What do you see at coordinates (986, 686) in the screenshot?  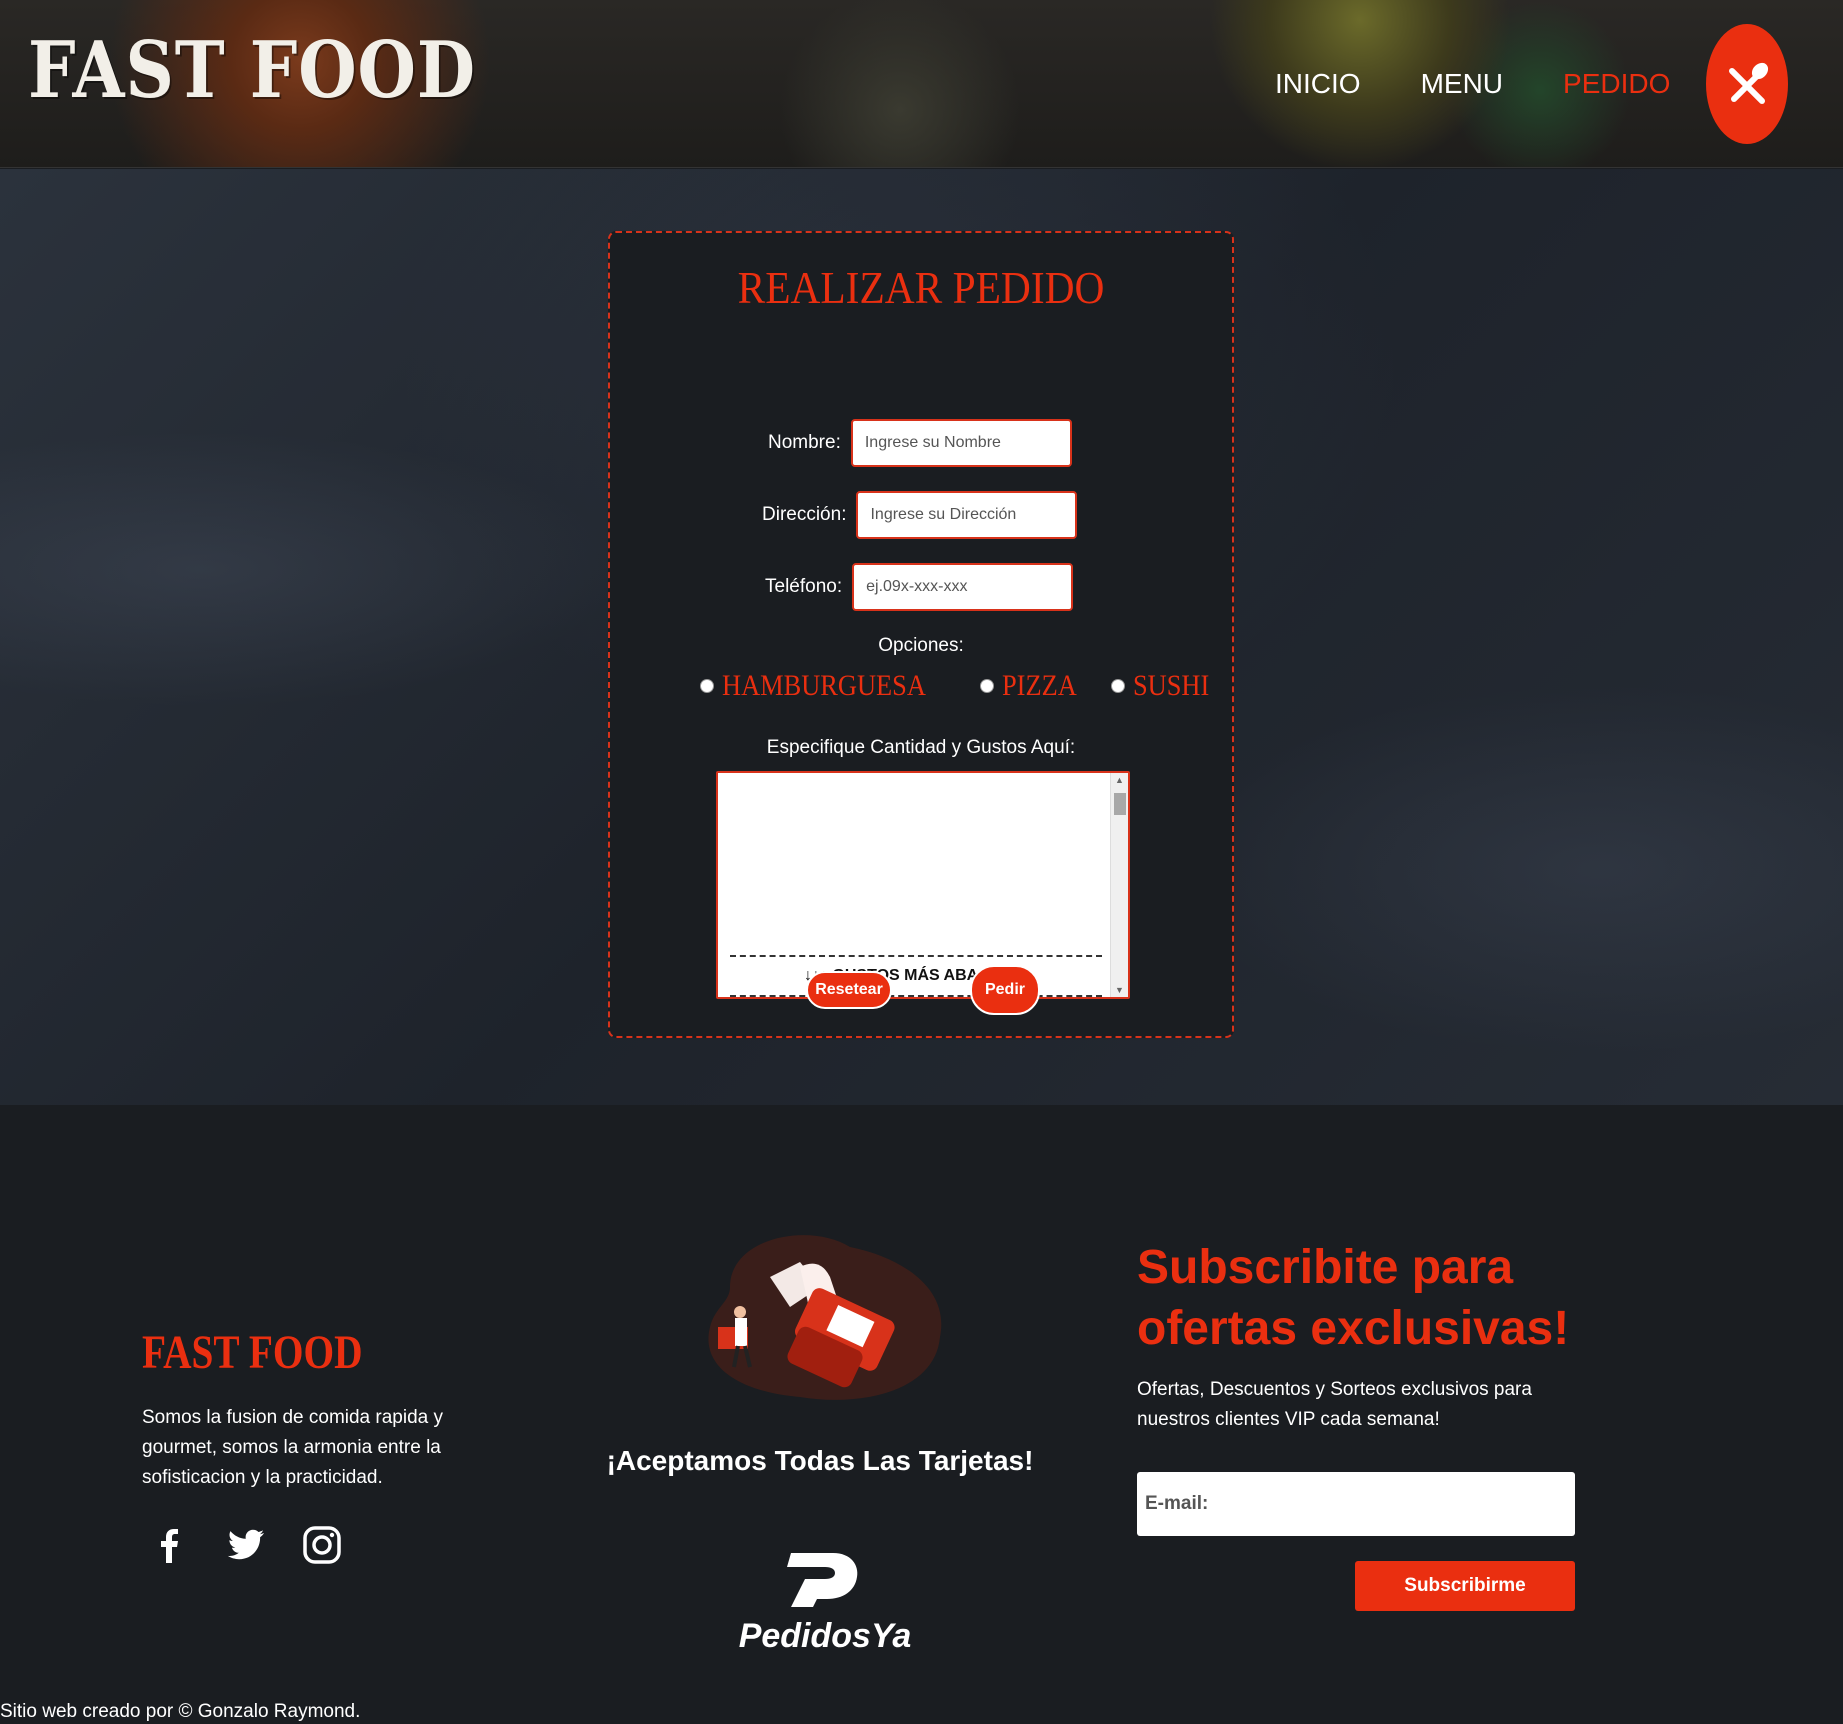 I see `radio-pizza` at bounding box center [986, 686].